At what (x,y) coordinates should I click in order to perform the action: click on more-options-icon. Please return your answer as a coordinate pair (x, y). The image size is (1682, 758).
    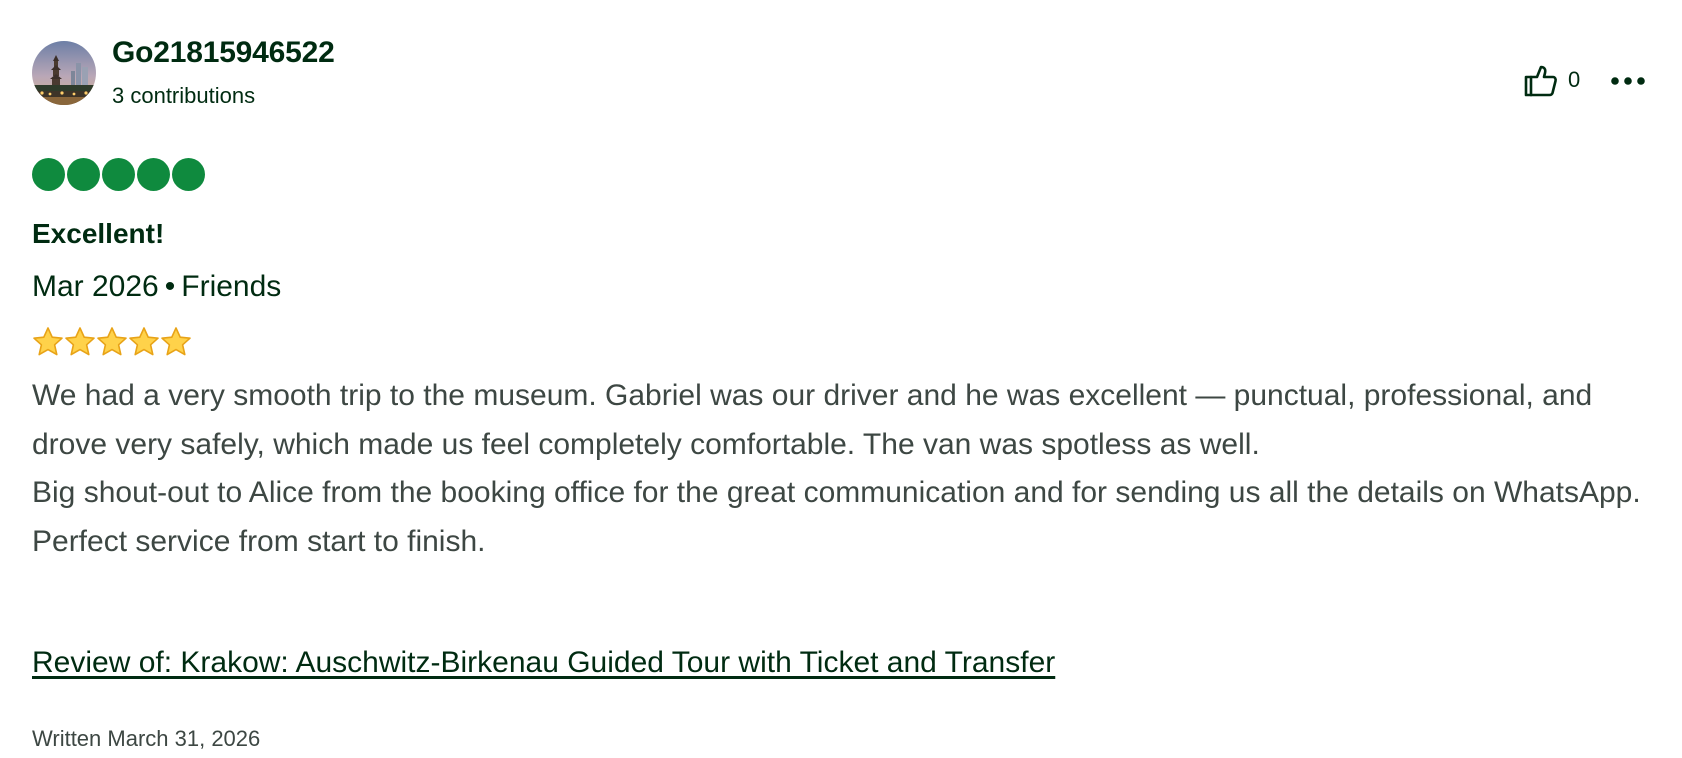
    Looking at the image, I should click on (1628, 81).